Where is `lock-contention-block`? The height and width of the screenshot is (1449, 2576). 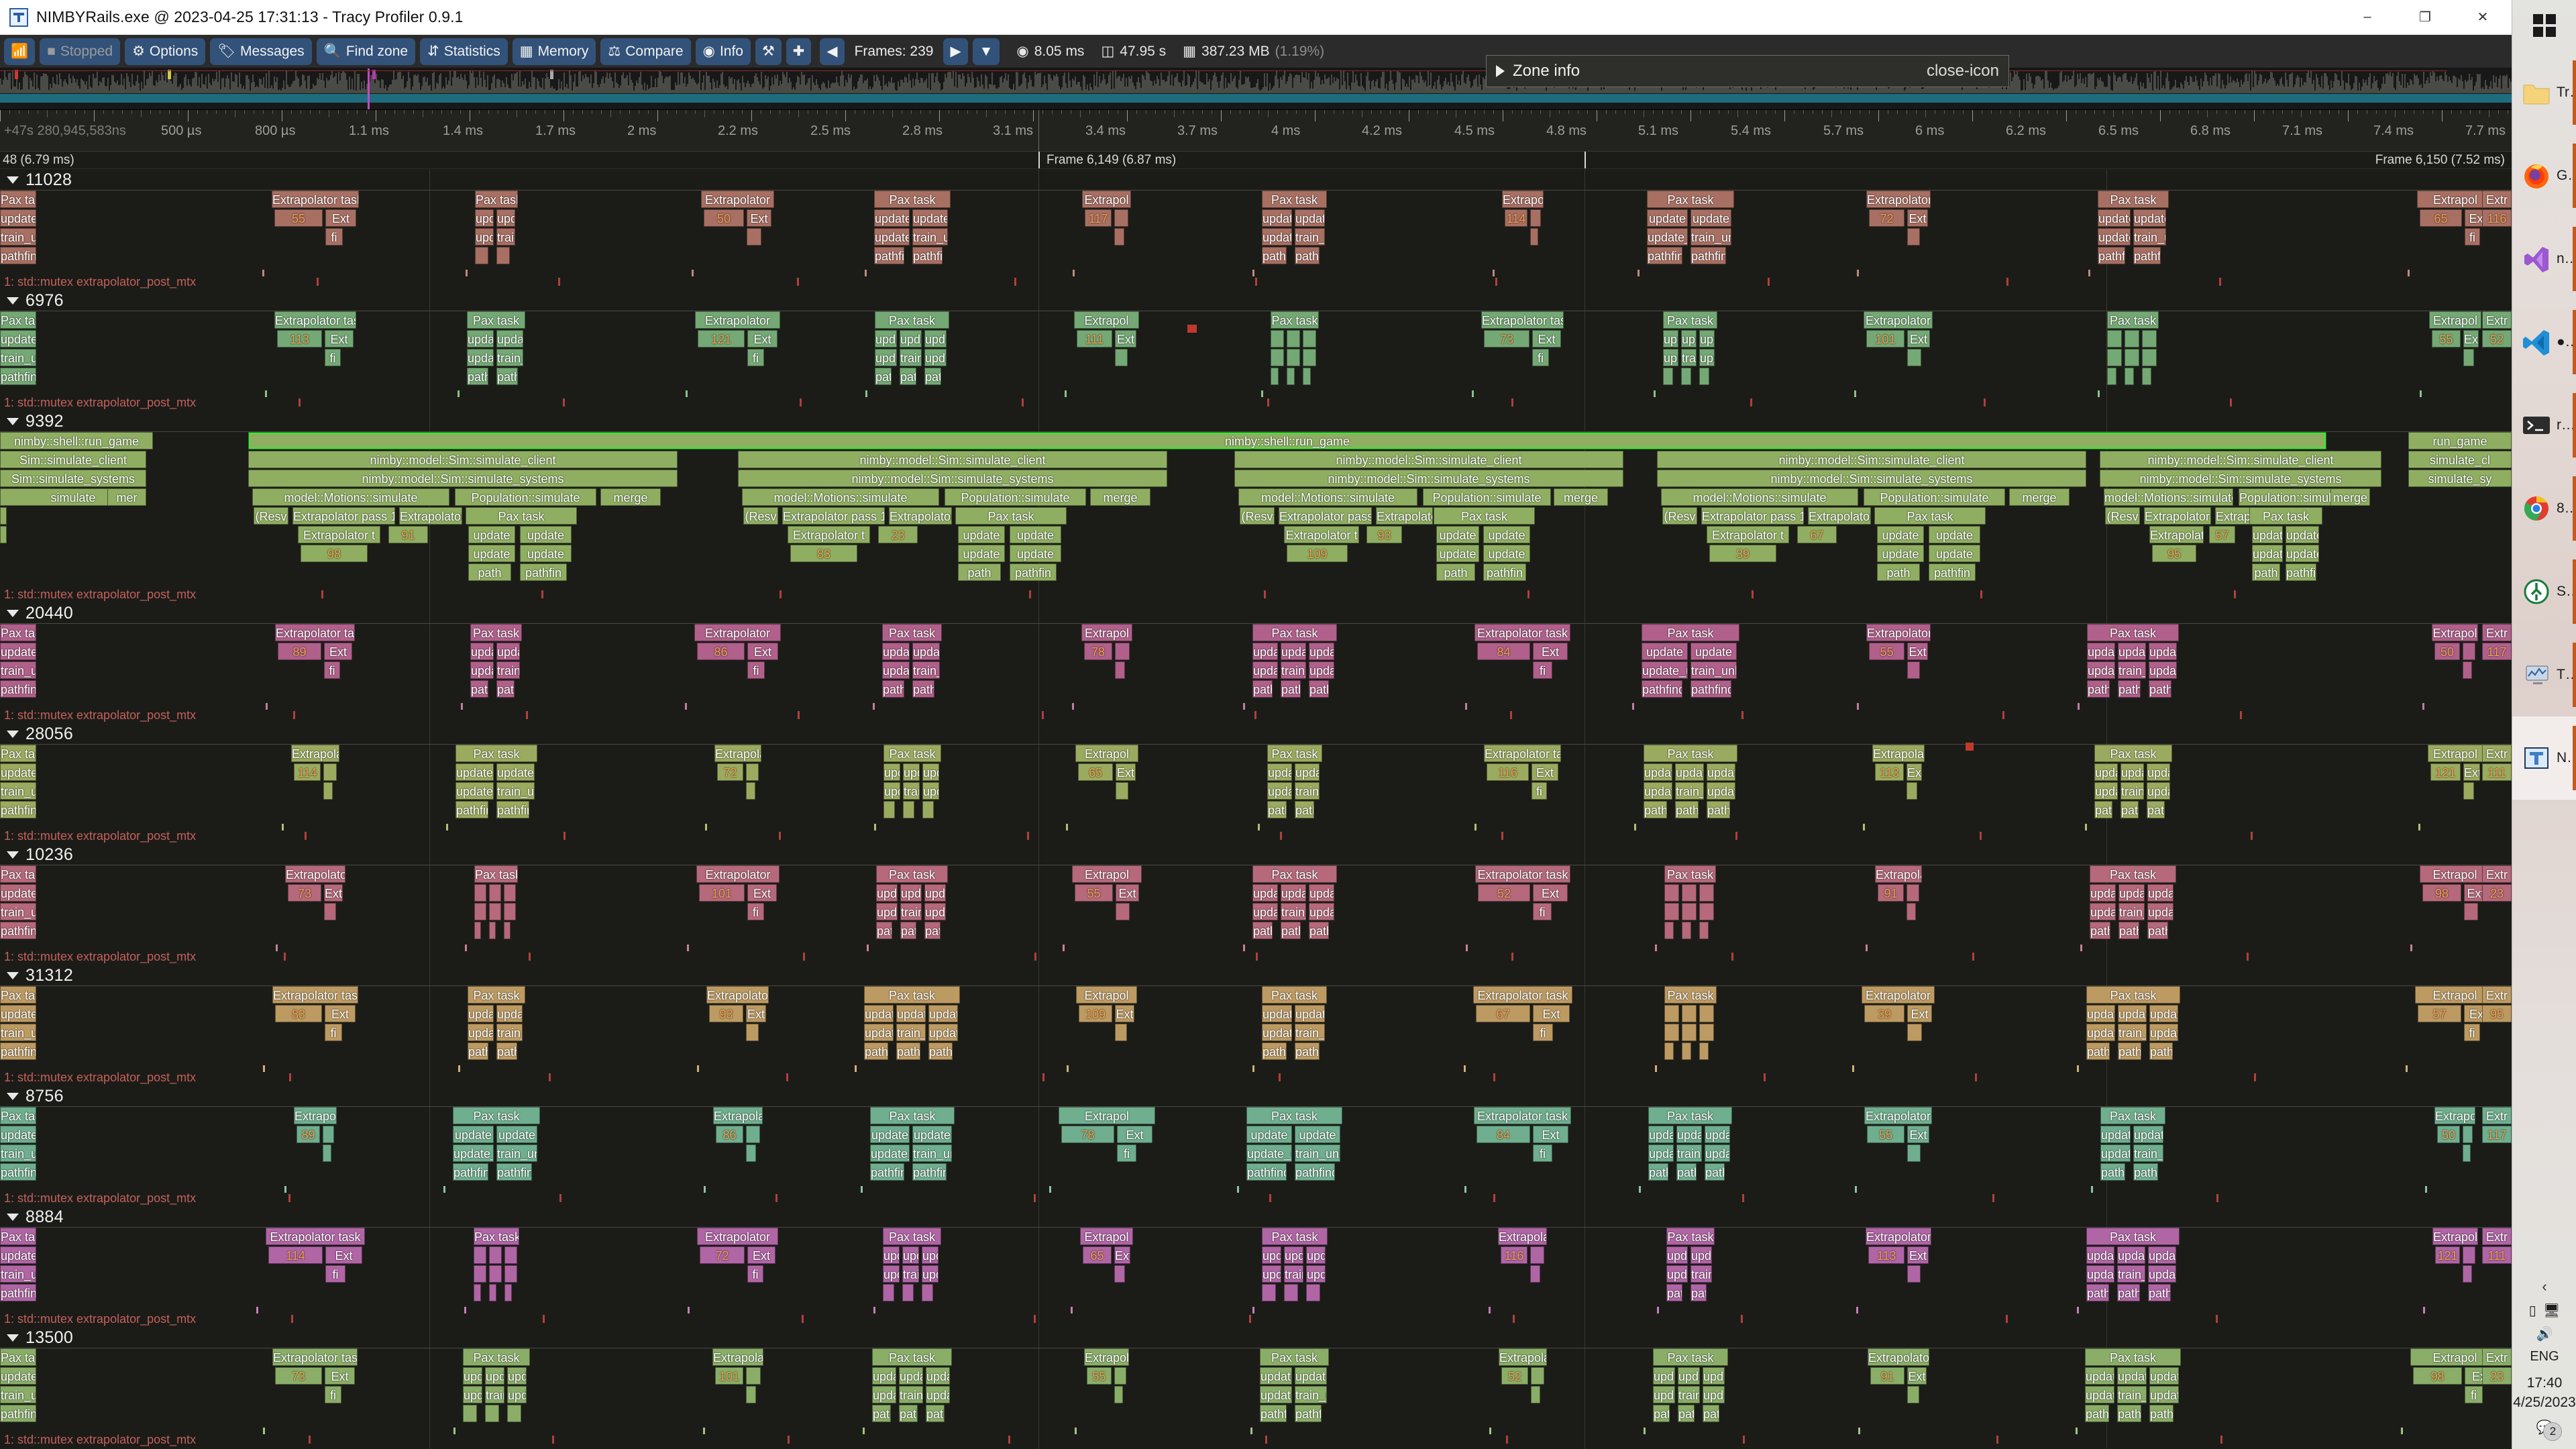
lock-contention-block is located at coordinates (1192, 329).